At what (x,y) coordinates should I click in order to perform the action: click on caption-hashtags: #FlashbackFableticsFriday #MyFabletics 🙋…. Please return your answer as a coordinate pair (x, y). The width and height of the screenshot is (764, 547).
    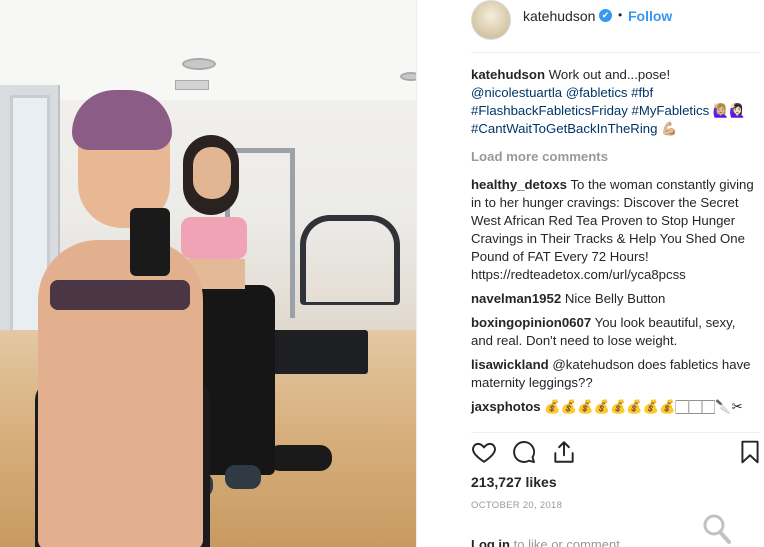
    Looking at the image, I should click on (608, 119).